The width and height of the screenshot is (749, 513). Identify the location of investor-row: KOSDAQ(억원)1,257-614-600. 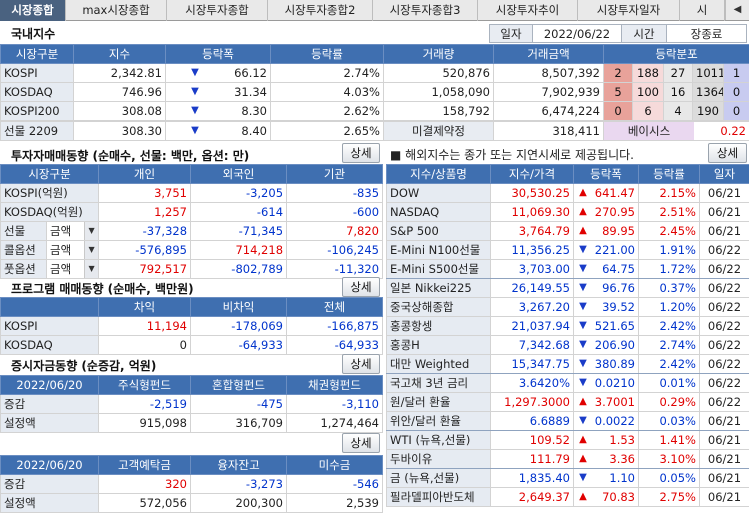
(192, 212).